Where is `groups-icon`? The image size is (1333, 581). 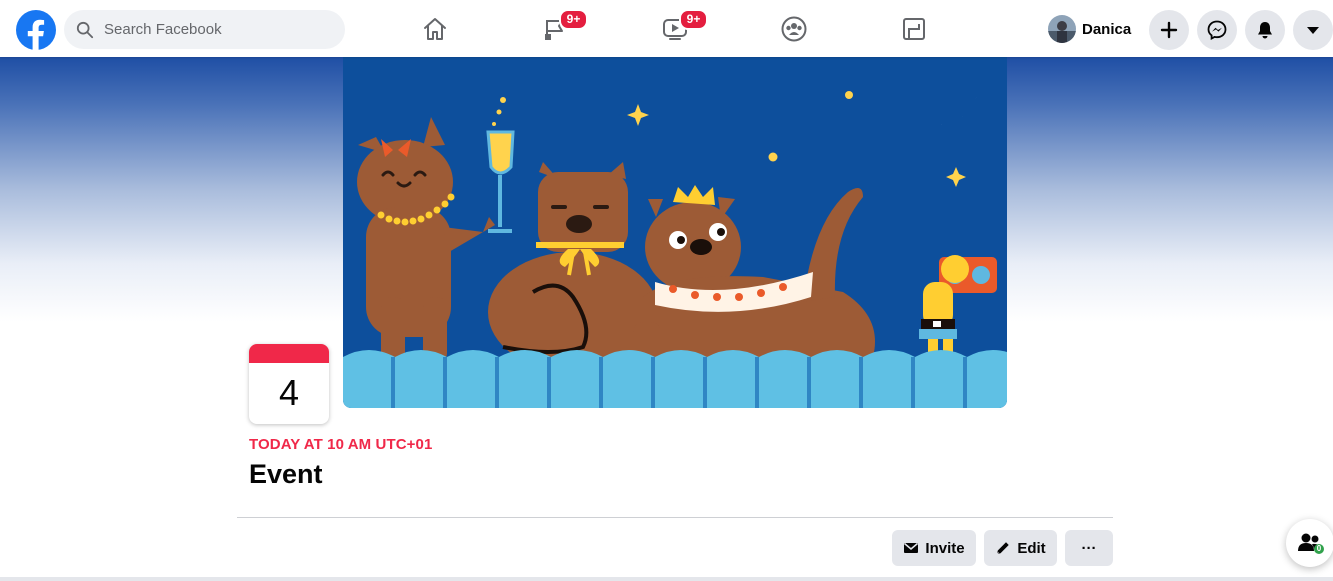
groups-icon is located at coordinates (794, 29).